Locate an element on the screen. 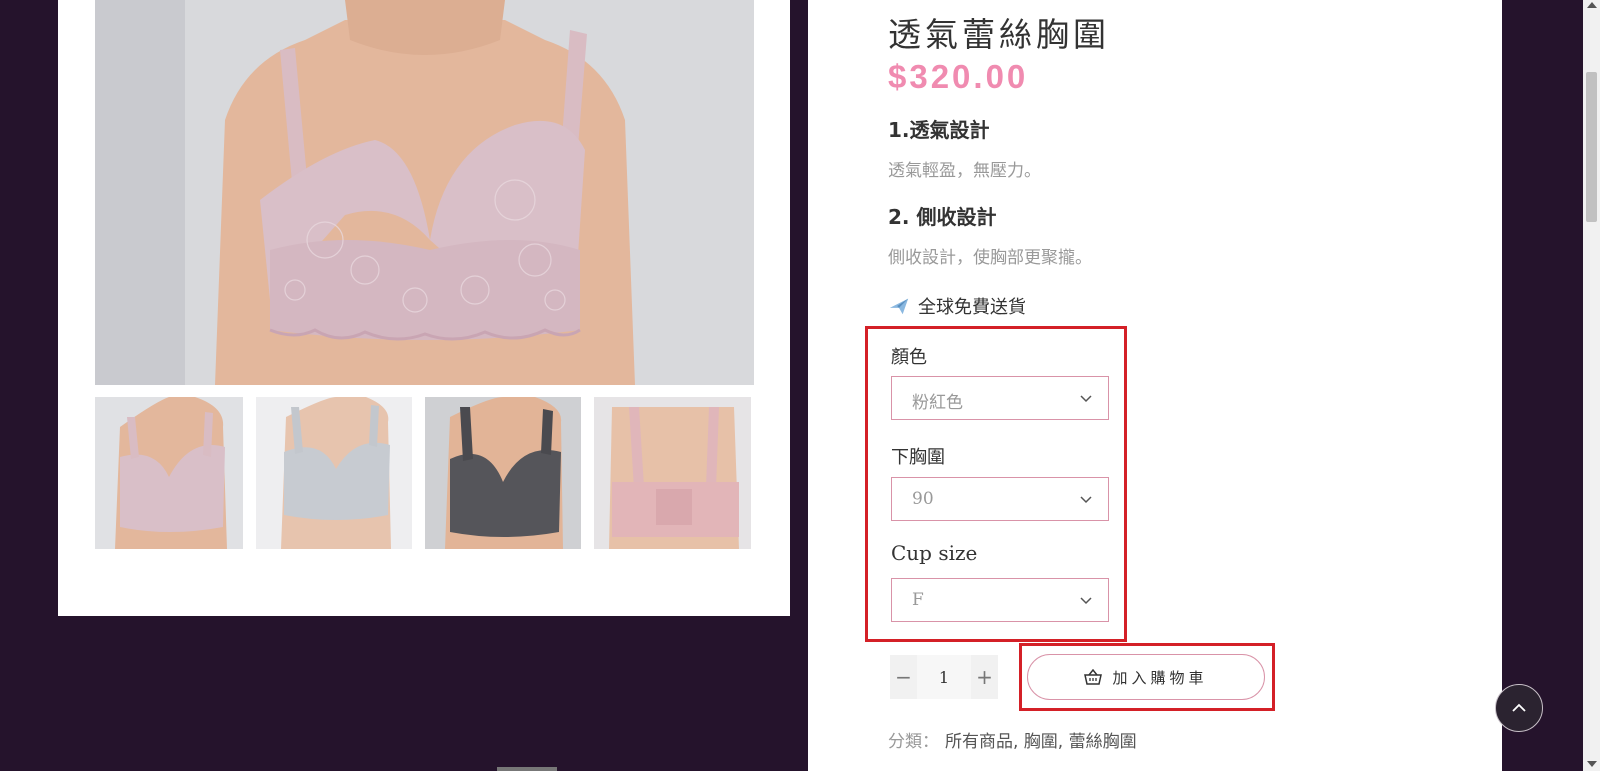  thumbnail-pink-front is located at coordinates (169, 473).